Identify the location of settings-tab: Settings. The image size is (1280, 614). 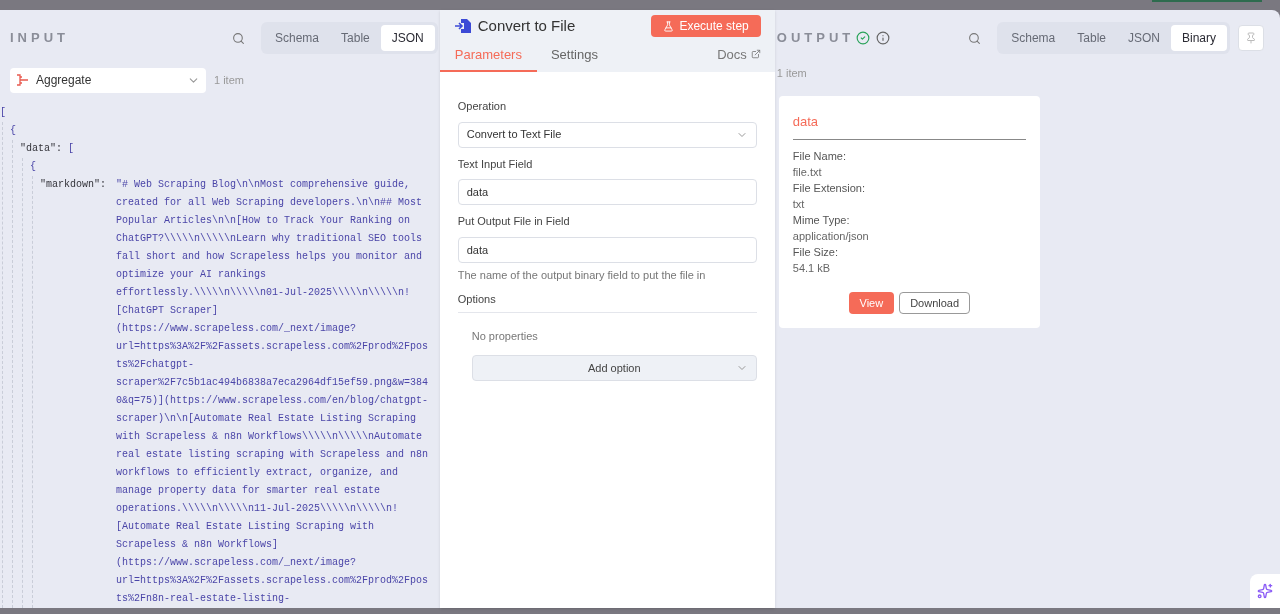
(574, 58).